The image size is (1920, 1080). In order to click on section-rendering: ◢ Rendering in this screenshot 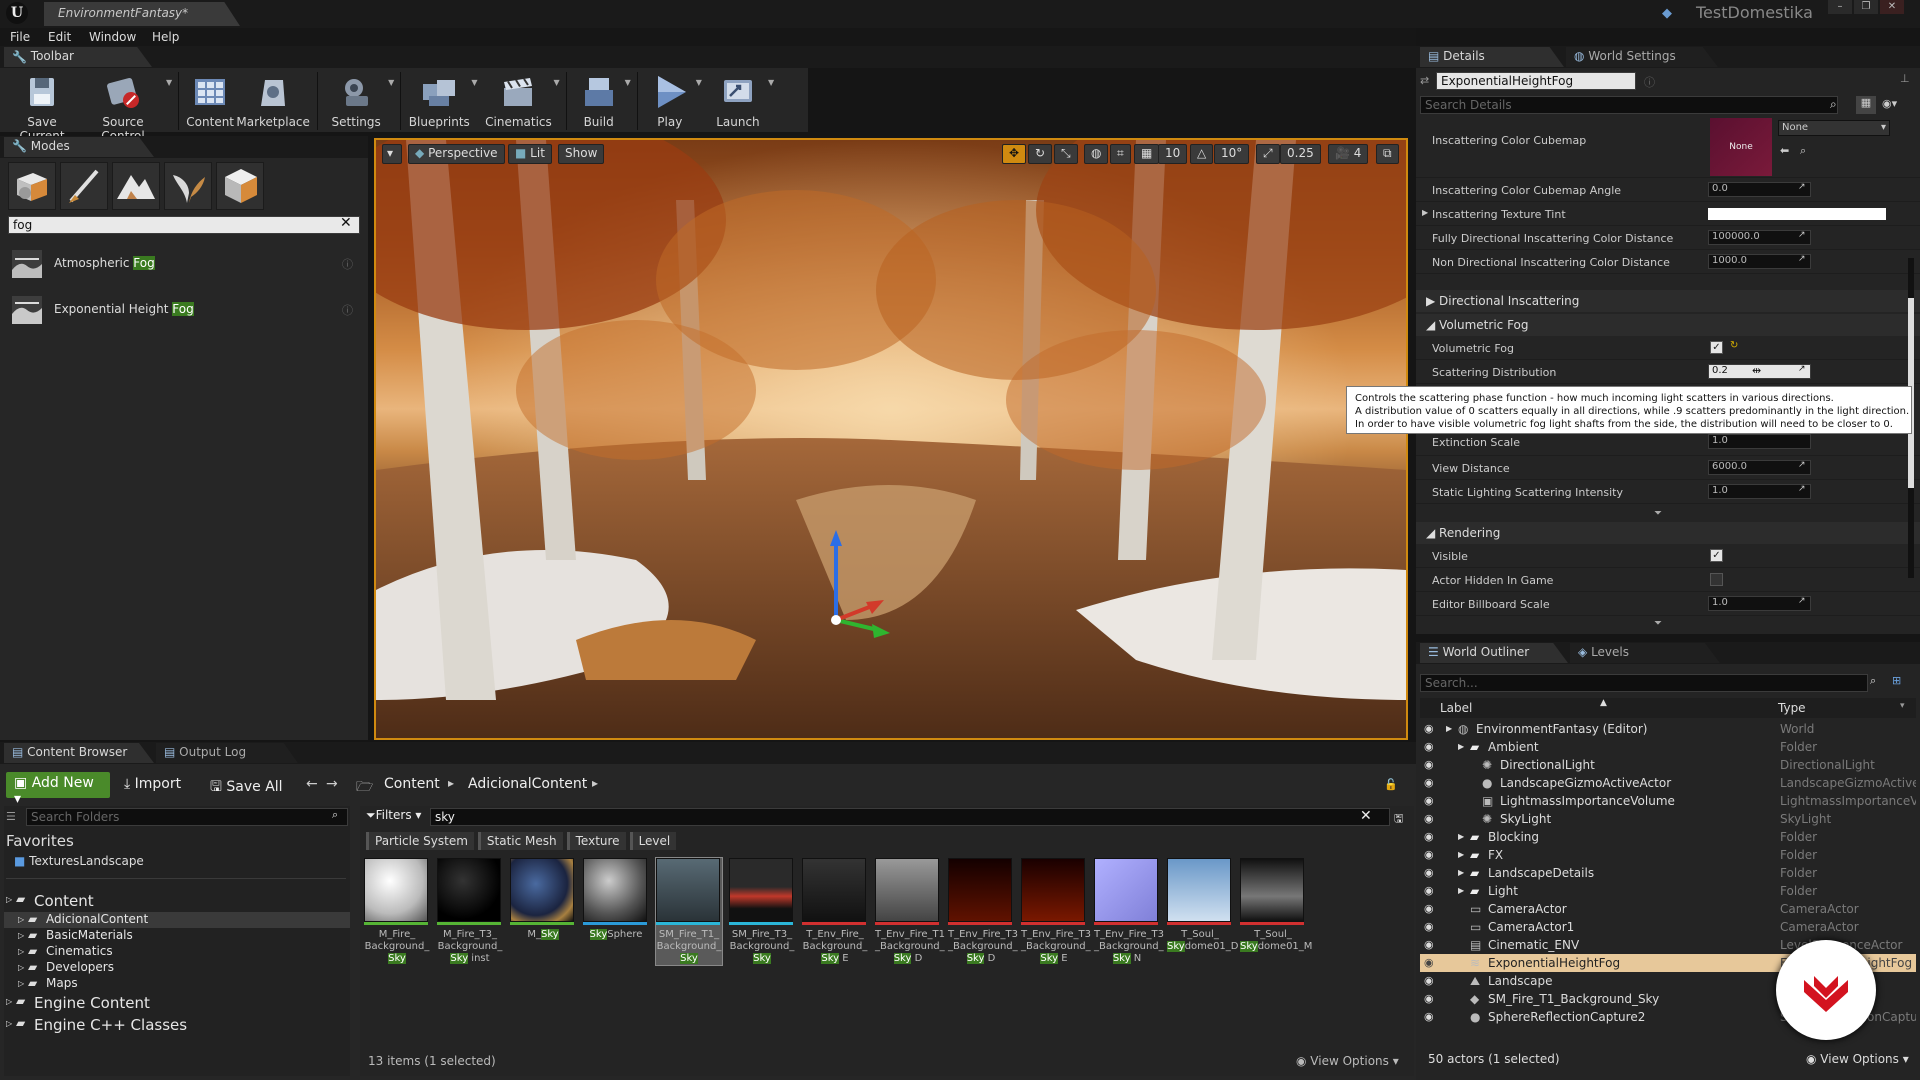, I will do `click(1668, 533)`.